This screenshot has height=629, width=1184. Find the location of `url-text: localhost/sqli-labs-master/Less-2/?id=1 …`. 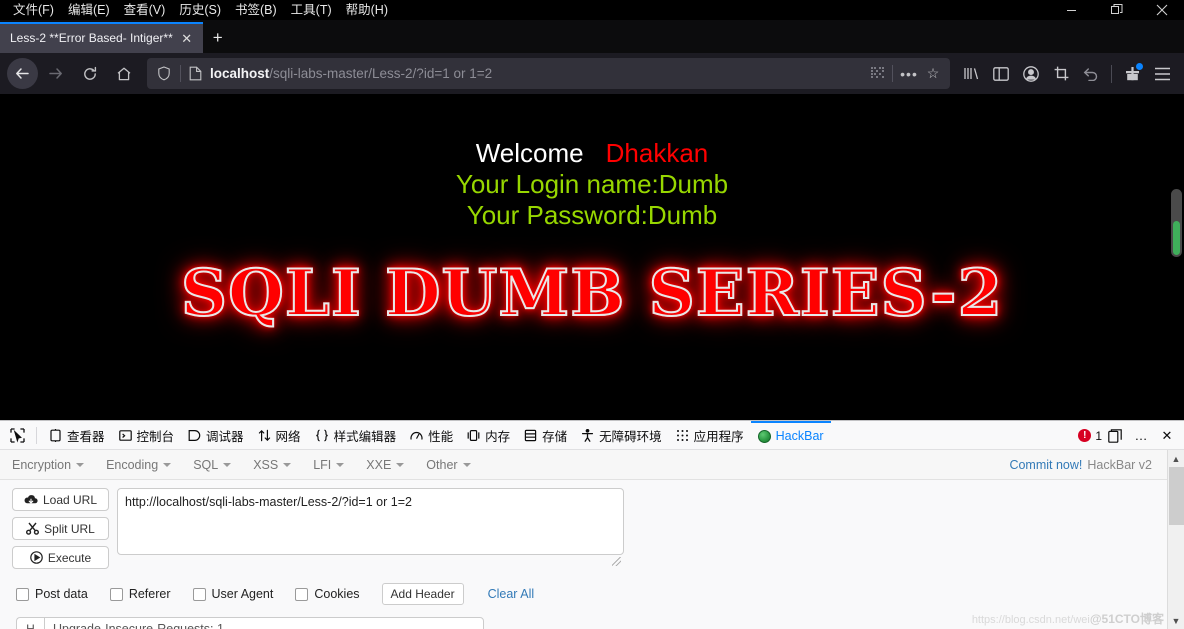

url-text: localhost/sqli-labs-master/Less-2/?id=1 … is located at coordinates (535, 73).